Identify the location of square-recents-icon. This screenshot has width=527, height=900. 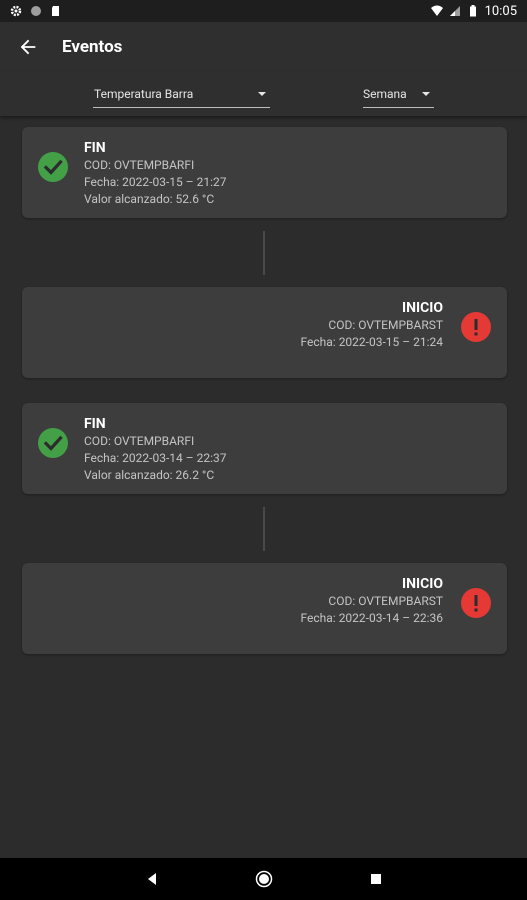
(375, 879).